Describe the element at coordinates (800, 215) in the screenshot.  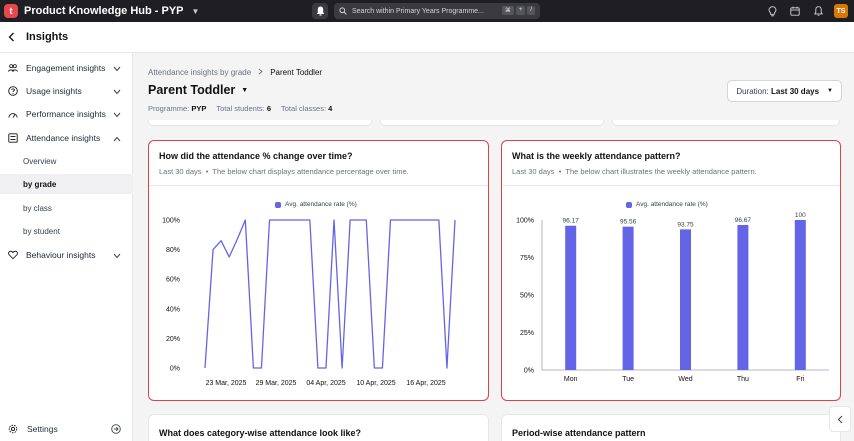
I see `bar-value-label: 100` at that location.